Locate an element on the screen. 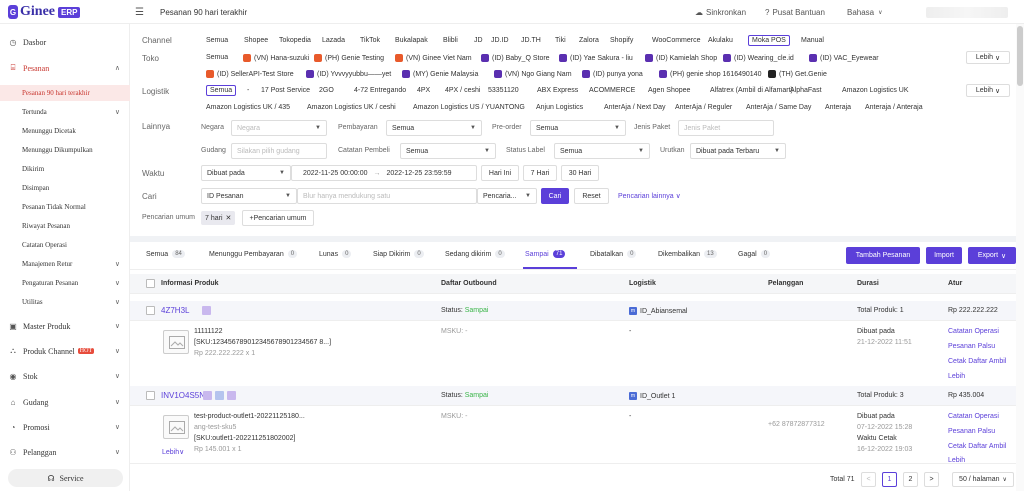 The width and height of the screenshot is (1024, 491). channel-option-9: JD.TH is located at coordinates (531, 40).